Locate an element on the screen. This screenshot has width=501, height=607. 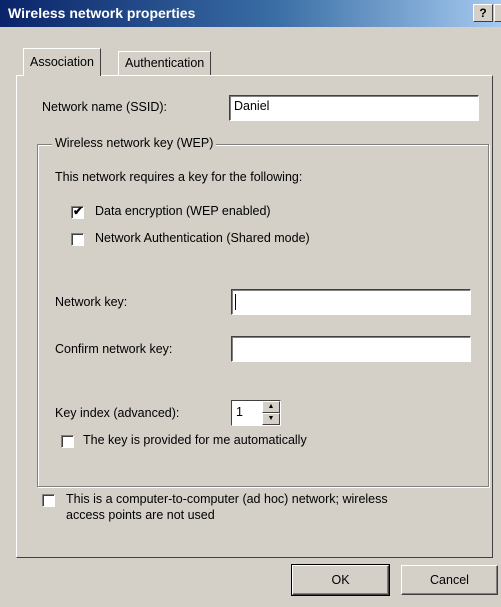
data-encryption-label: Data encryption (WEP enabled) is located at coordinates (183, 211).